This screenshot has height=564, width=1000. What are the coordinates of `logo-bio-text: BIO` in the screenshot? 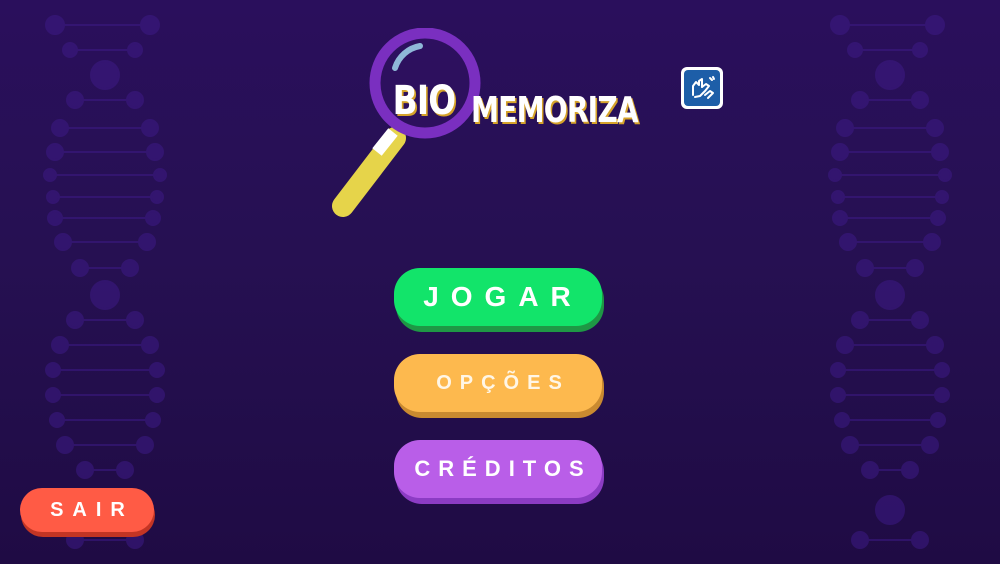 It's located at (424, 101).